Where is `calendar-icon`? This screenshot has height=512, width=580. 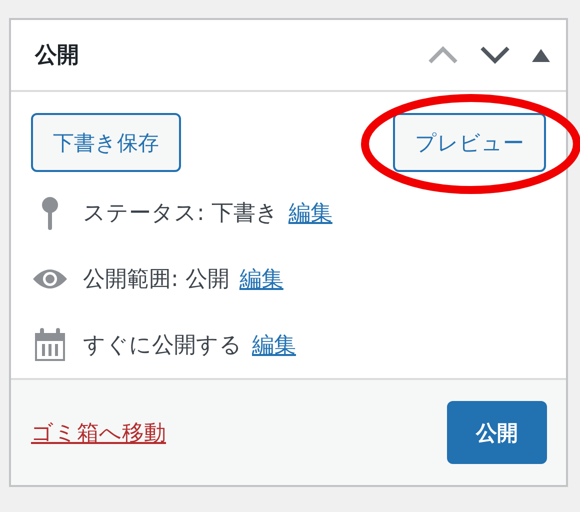 calendar-icon is located at coordinates (50, 345).